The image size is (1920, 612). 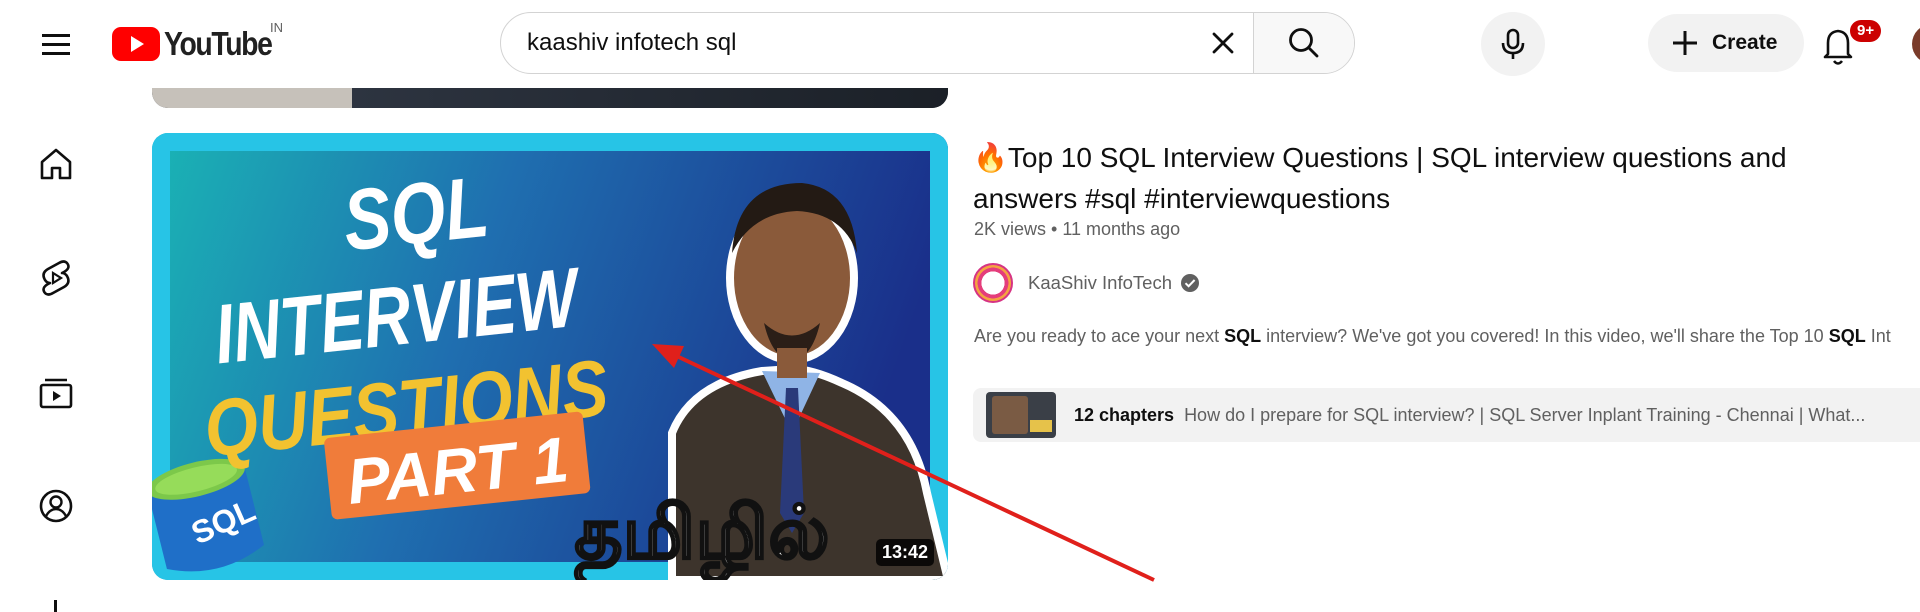 I want to click on channel-name: KaaShiv InfoTech, so click(x=1100, y=283).